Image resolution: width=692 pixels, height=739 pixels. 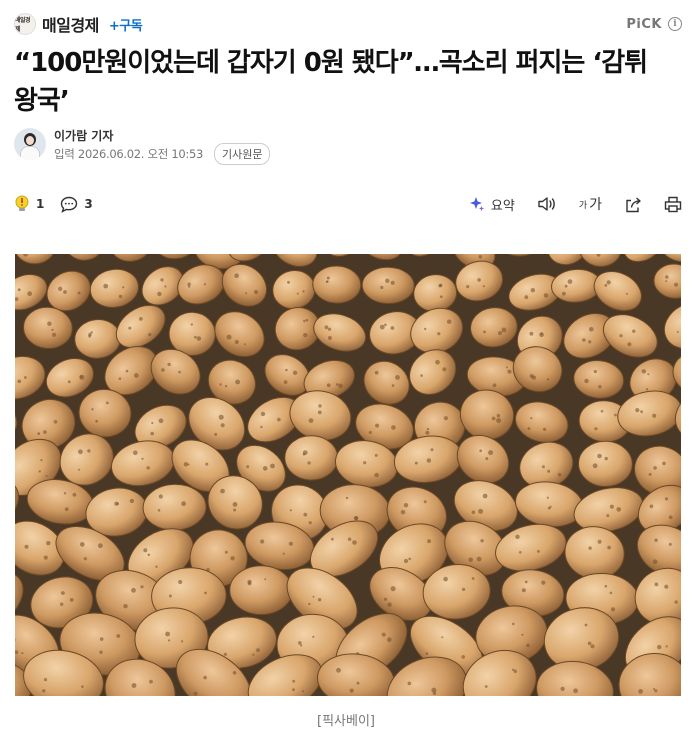 I want to click on comment-button: 3, so click(x=76, y=204).